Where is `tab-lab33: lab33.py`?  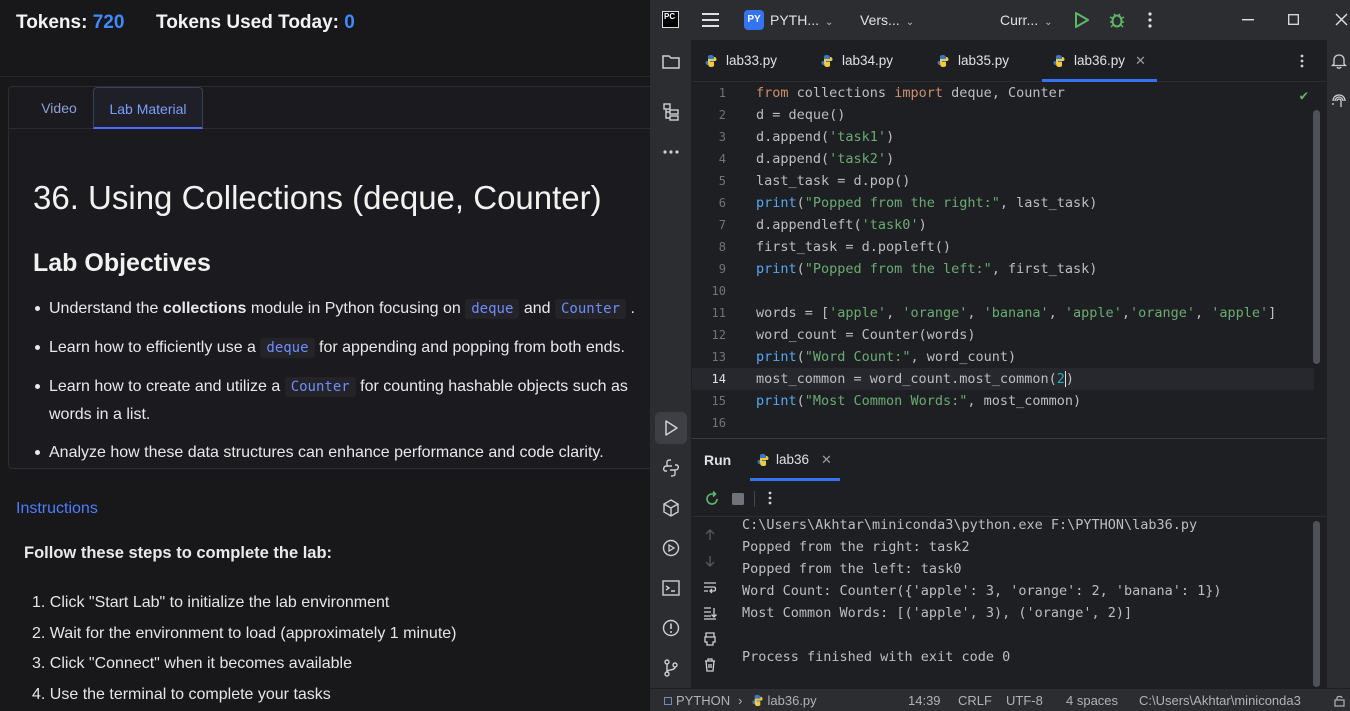 tab-lab33: lab33.py is located at coordinates (740, 61).